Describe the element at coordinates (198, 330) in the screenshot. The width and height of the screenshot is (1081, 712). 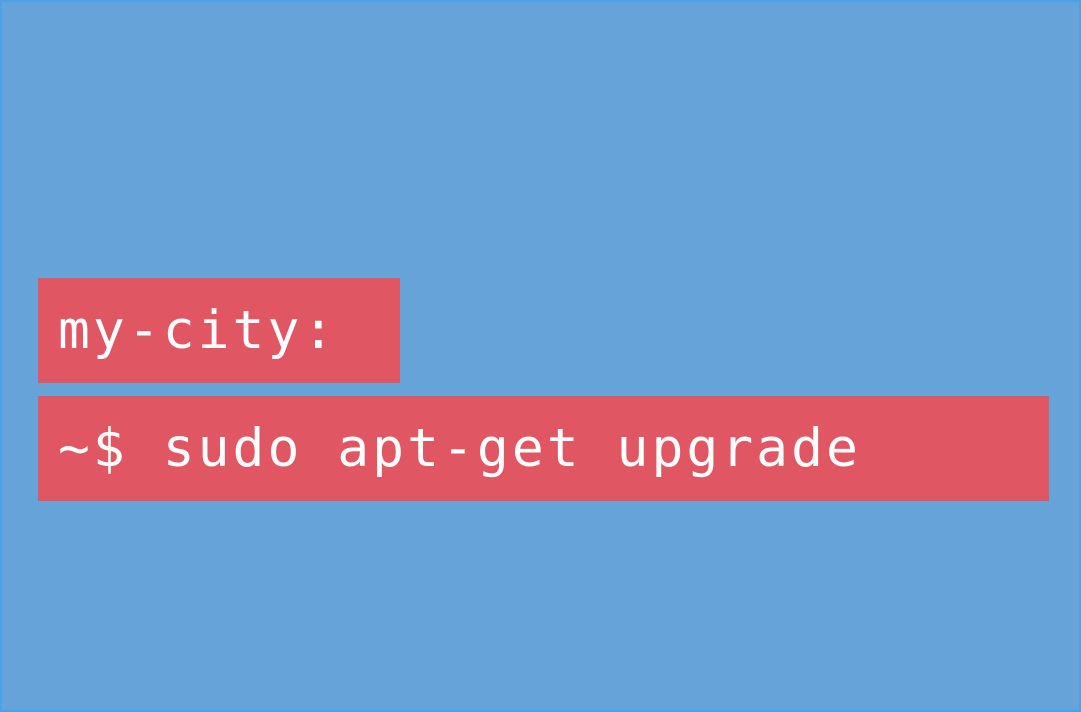
I see `hostname-text: my-city:` at that location.